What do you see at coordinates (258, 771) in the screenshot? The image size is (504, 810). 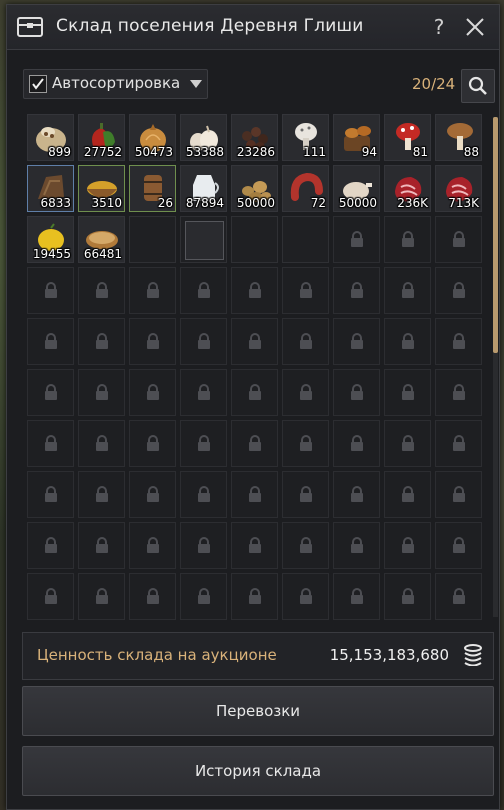 I see `storage-history-button: История склада` at bounding box center [258, 771].